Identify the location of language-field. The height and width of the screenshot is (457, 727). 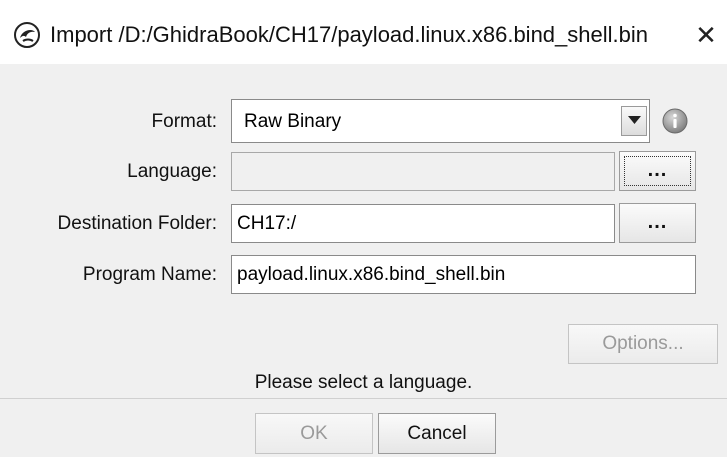
(423, 171).